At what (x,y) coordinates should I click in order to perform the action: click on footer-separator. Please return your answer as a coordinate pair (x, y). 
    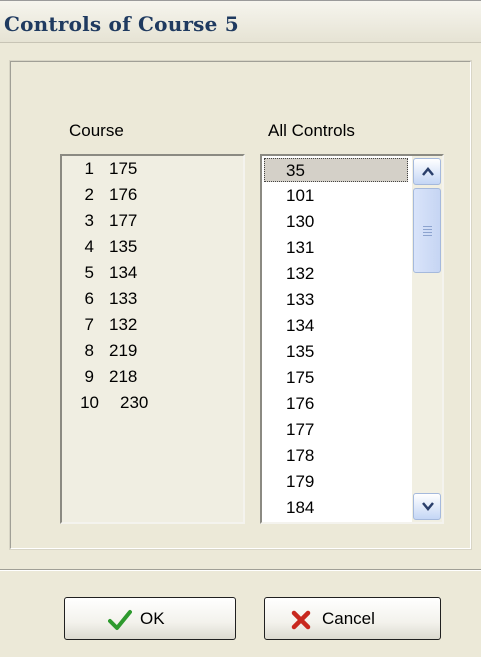
    Looking at the image, I should click on (240, 570).